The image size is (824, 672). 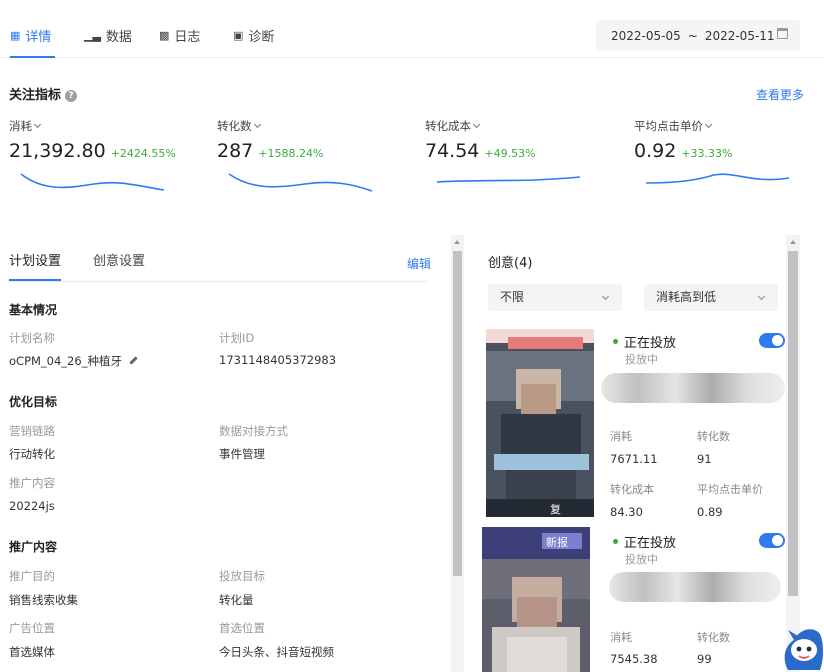 I want to click on help-icon: ?, so click(x=71, y=96).